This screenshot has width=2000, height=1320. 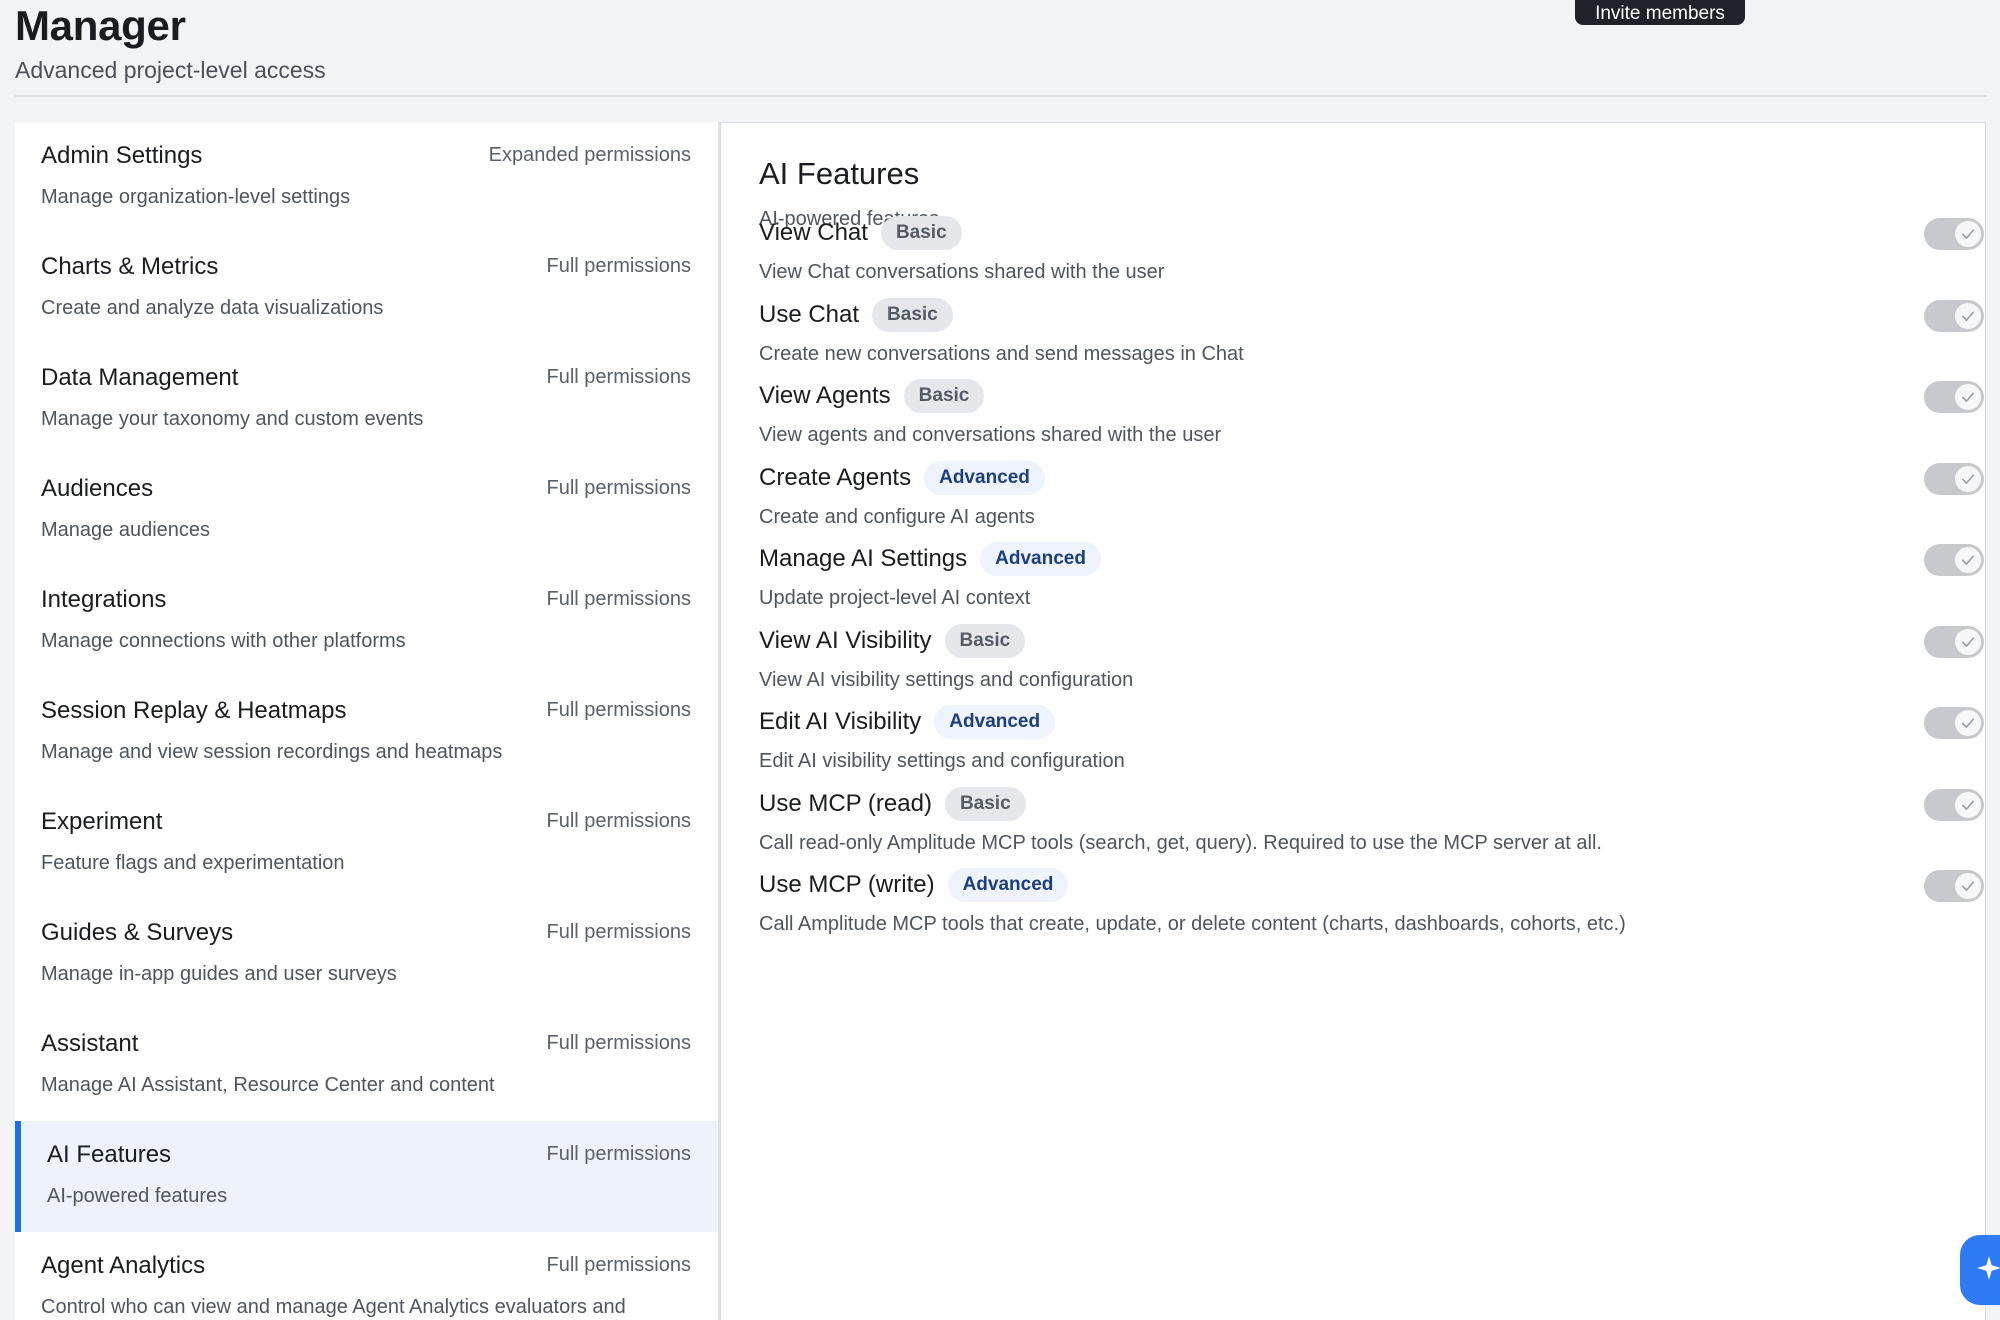 I want to click on category-name: Experiment, so click(x=102, y=821).